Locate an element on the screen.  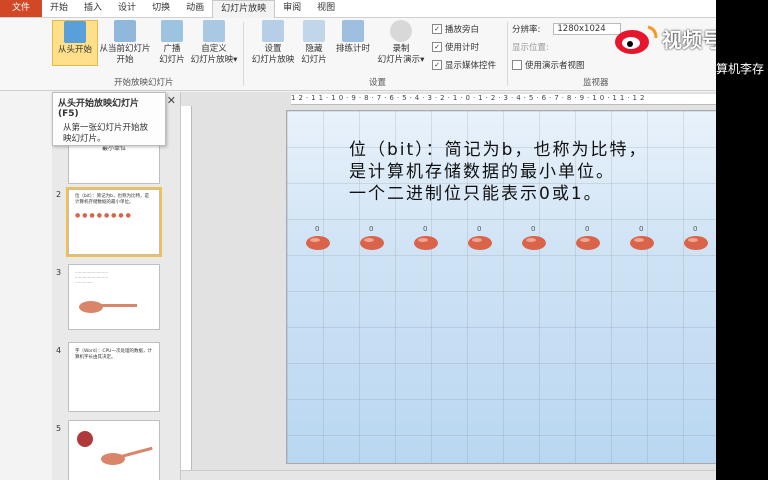
rehearse-icon is located at coordinates (353, 31).